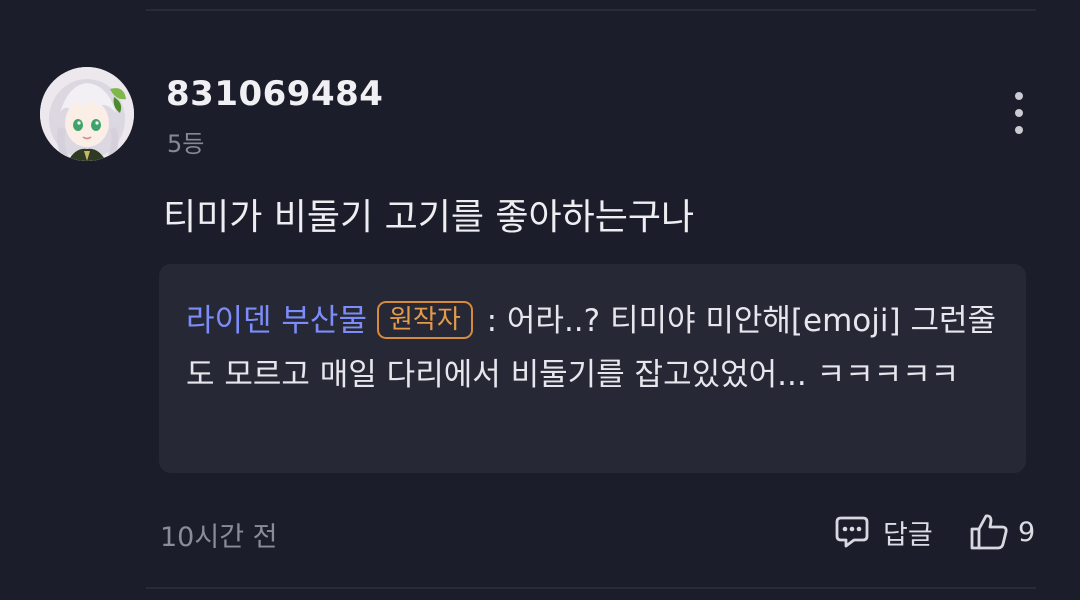 This screenshot has height=600, width=1080. I want to click on reply-label: 답글, so click(908, 535).